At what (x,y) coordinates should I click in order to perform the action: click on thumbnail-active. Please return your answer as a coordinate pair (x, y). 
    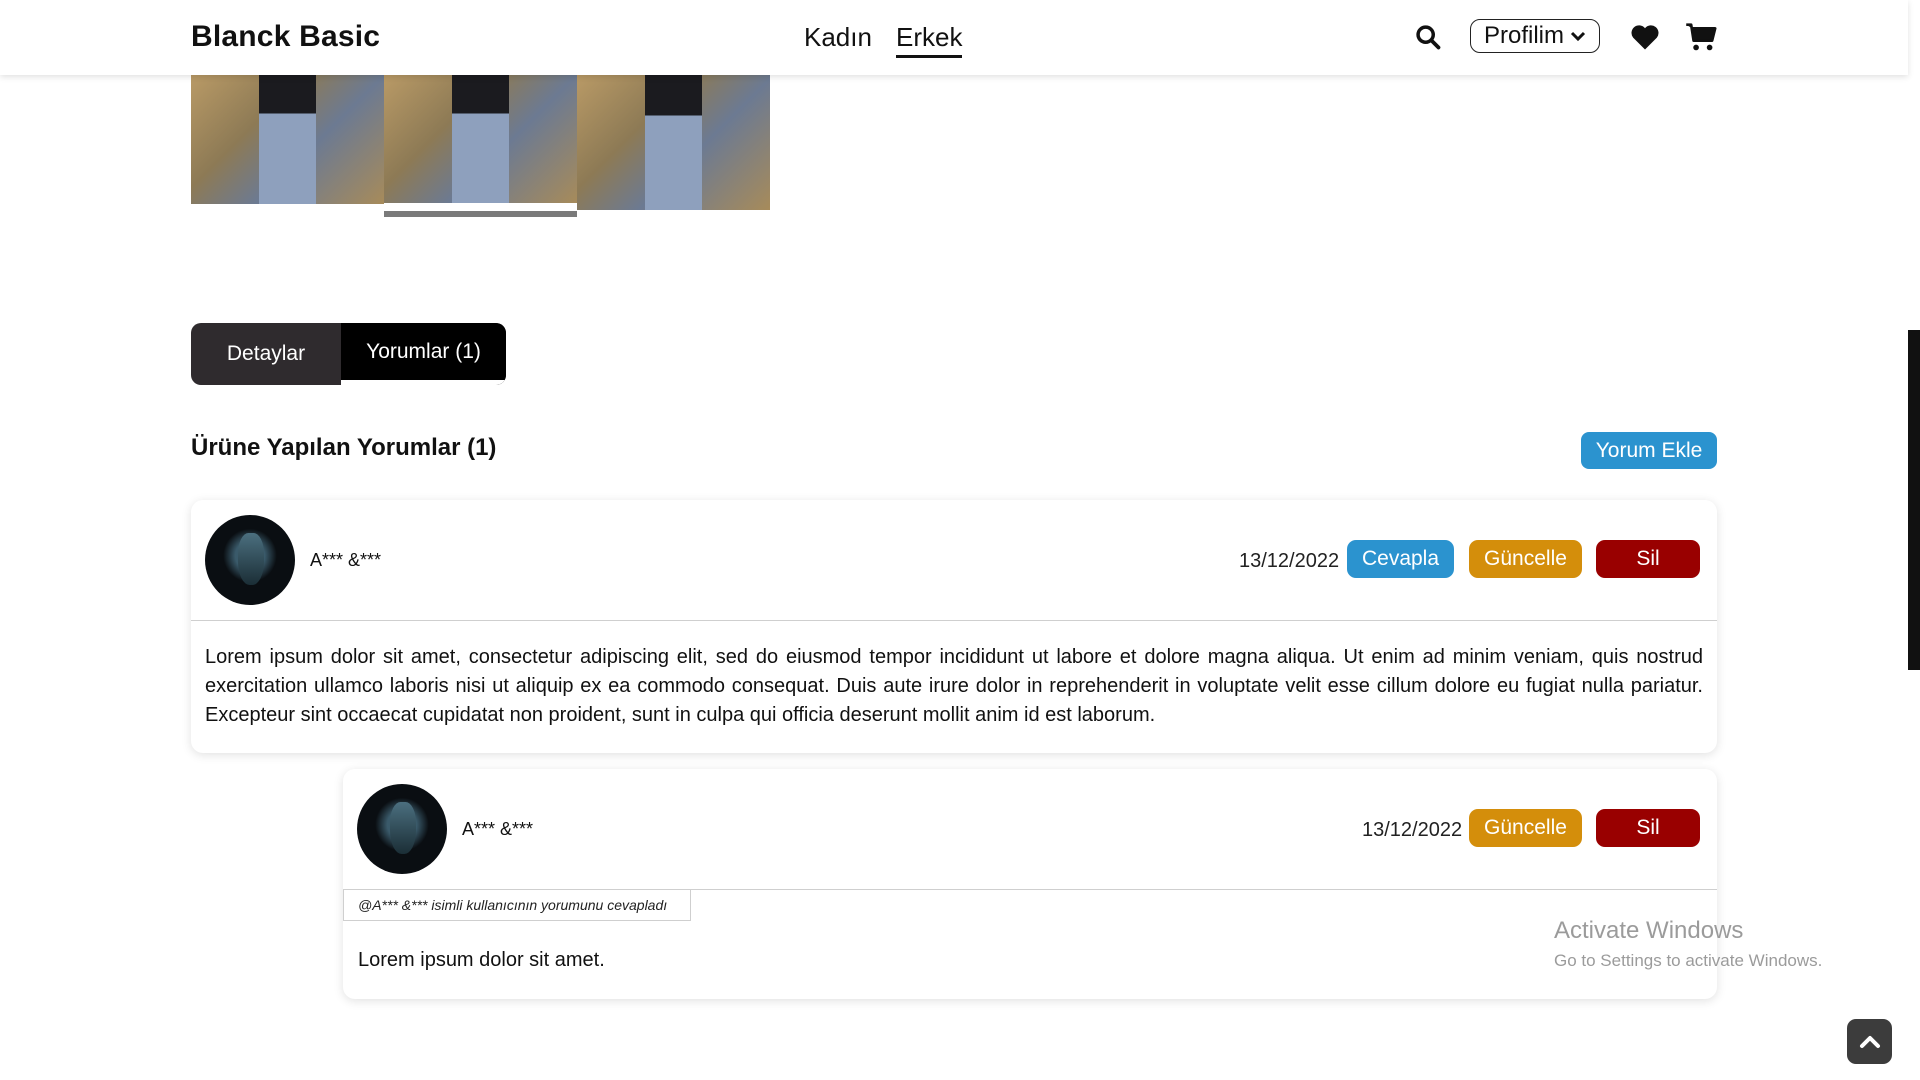
    Looking at the image, I should click on (480, 146).